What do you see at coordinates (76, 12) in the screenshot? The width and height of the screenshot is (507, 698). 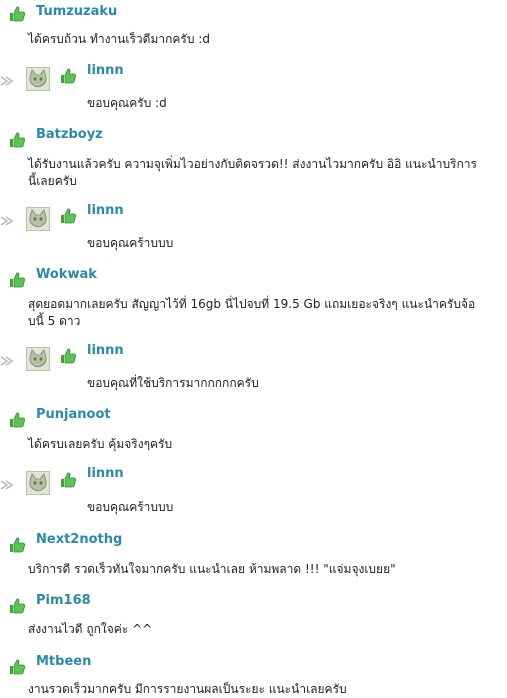 I see `comment-author: Tumzuzaku` at bounding box center [76, 12].